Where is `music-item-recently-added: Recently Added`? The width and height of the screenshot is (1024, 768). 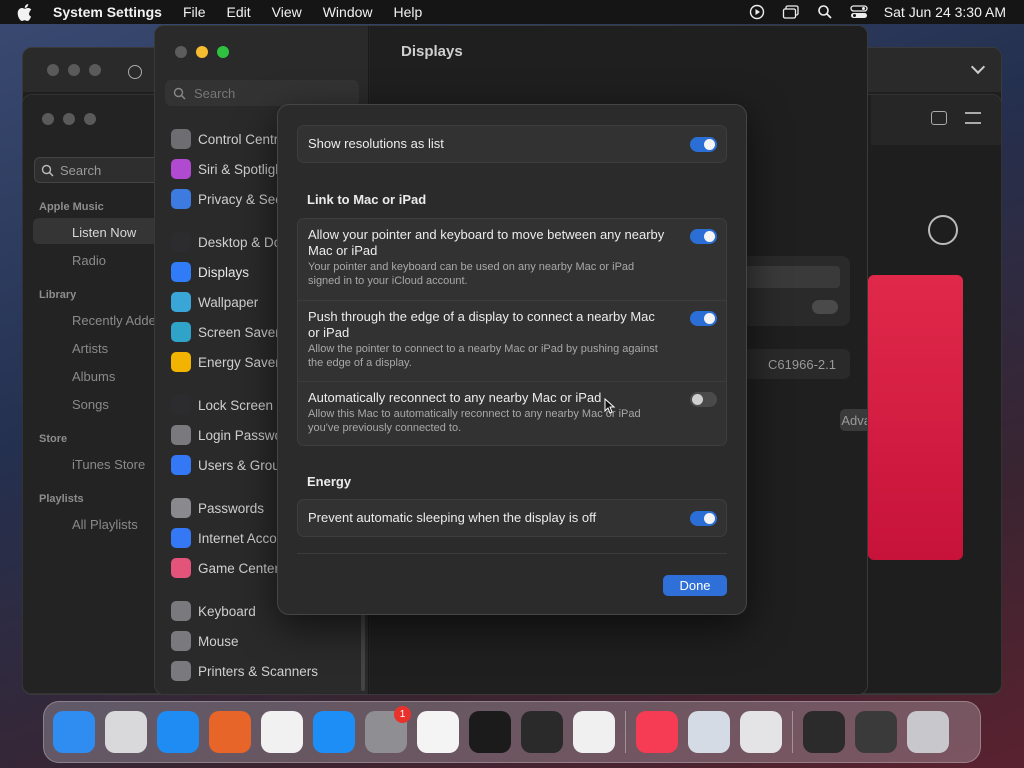 music-item-recently-added: Recently Added is located at coordinates (117, 320).